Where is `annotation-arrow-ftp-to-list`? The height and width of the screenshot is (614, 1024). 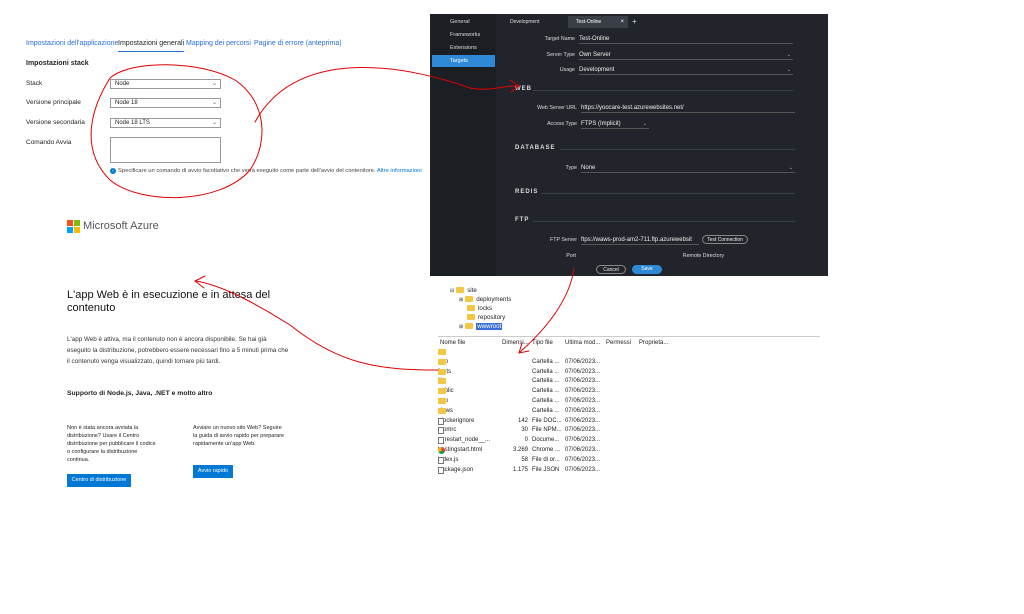 annotation-arrow-ftp-to-list is located at coordinates (547, 310).